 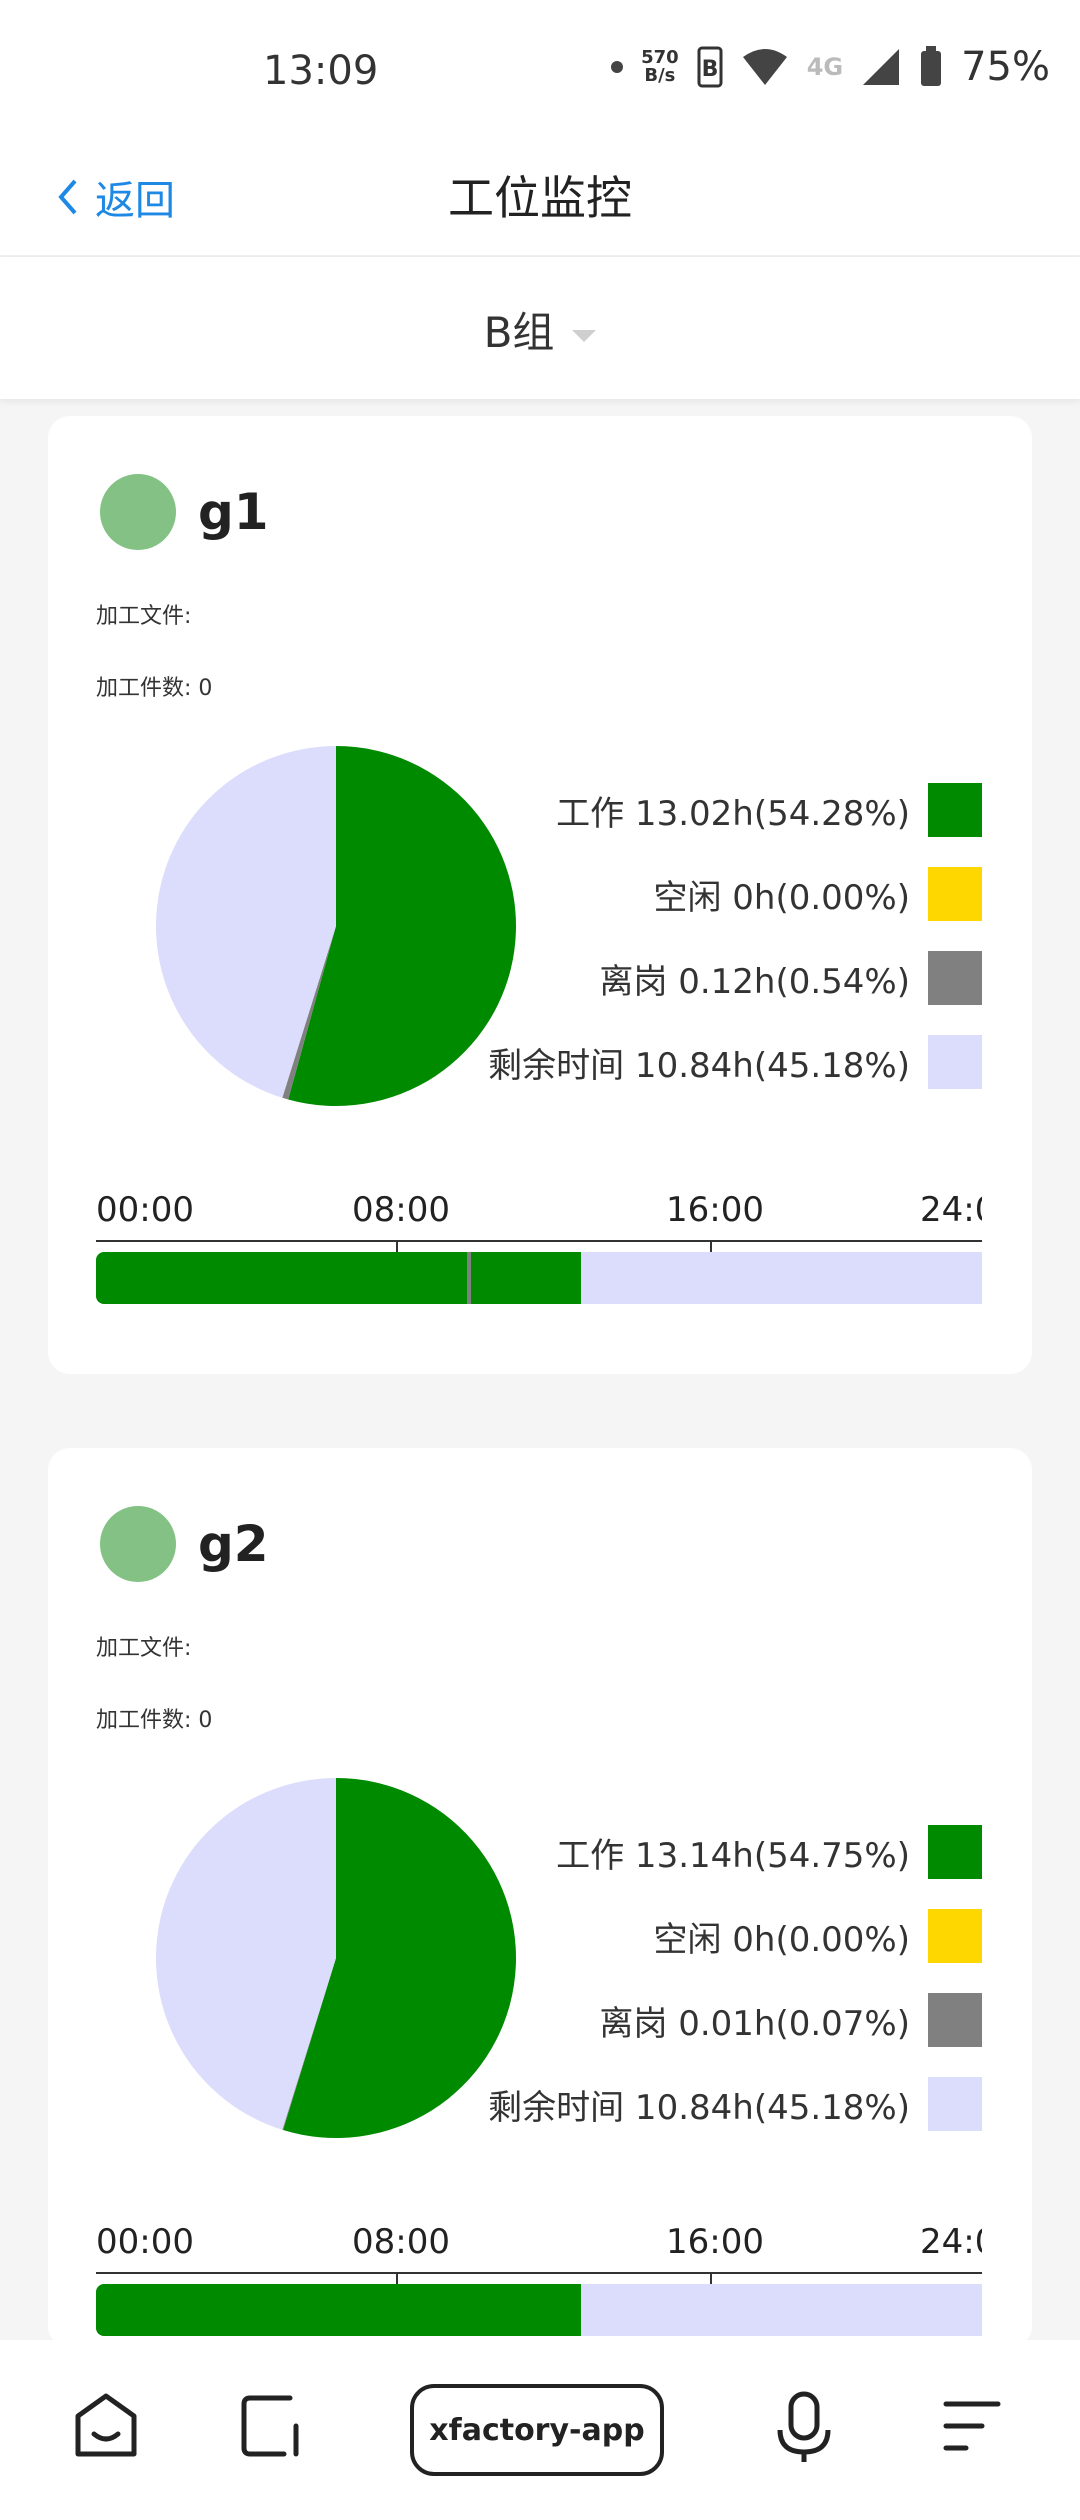 What do you see at coordinates (660, 75) in the screenshot?
I see `net-speed-unit: B/s` at bounding box center [660, 75].